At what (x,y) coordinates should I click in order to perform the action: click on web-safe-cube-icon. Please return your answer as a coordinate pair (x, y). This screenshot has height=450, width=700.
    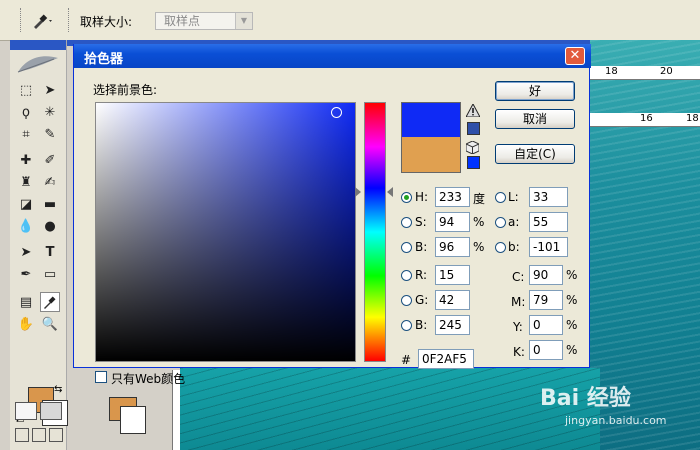
    Looking at the image, I should click on (472, 147).